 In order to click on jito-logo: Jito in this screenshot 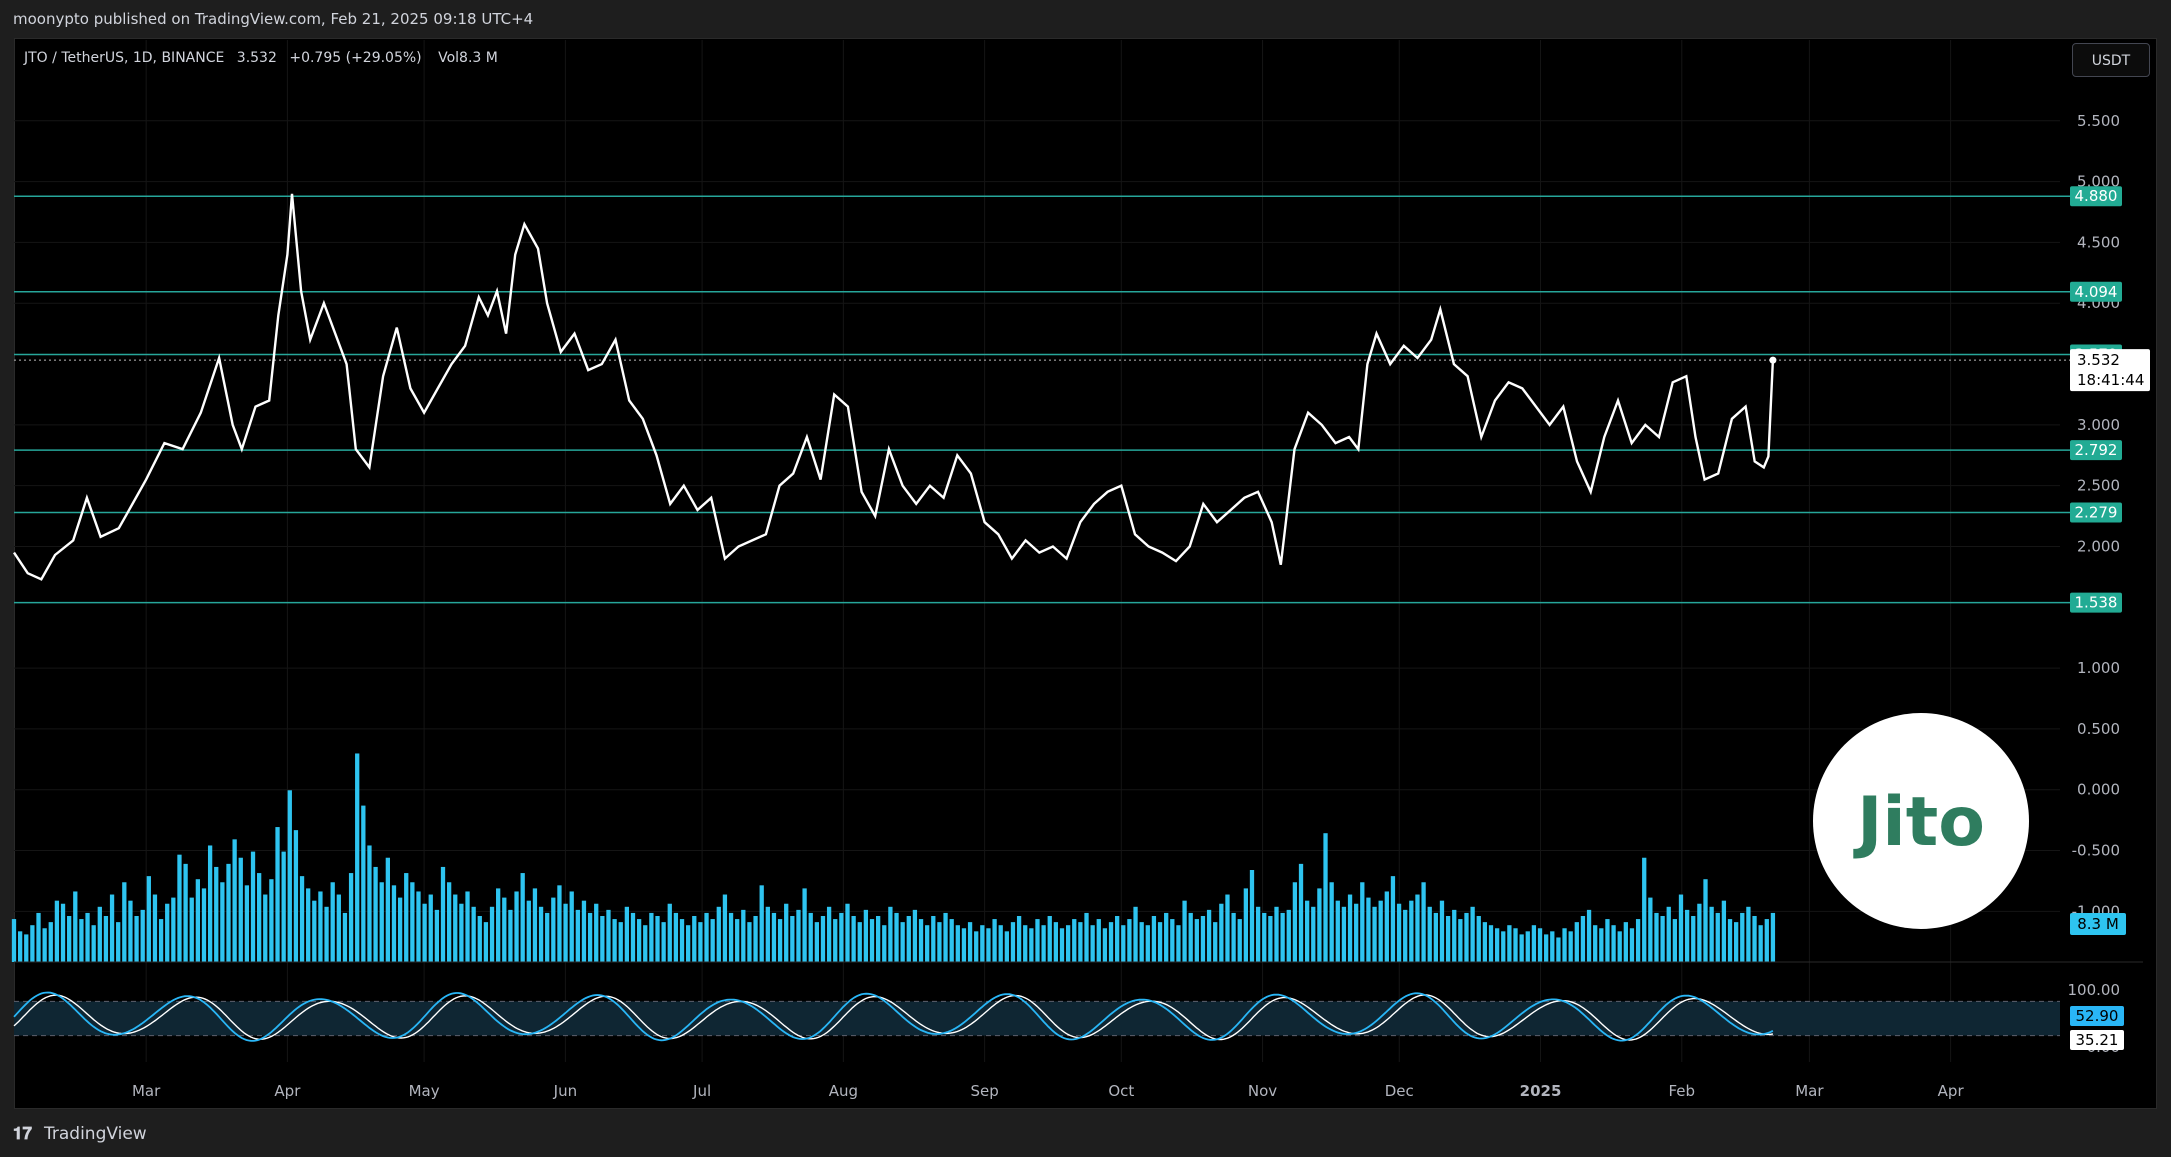, I will do `click(1921, 821)`.